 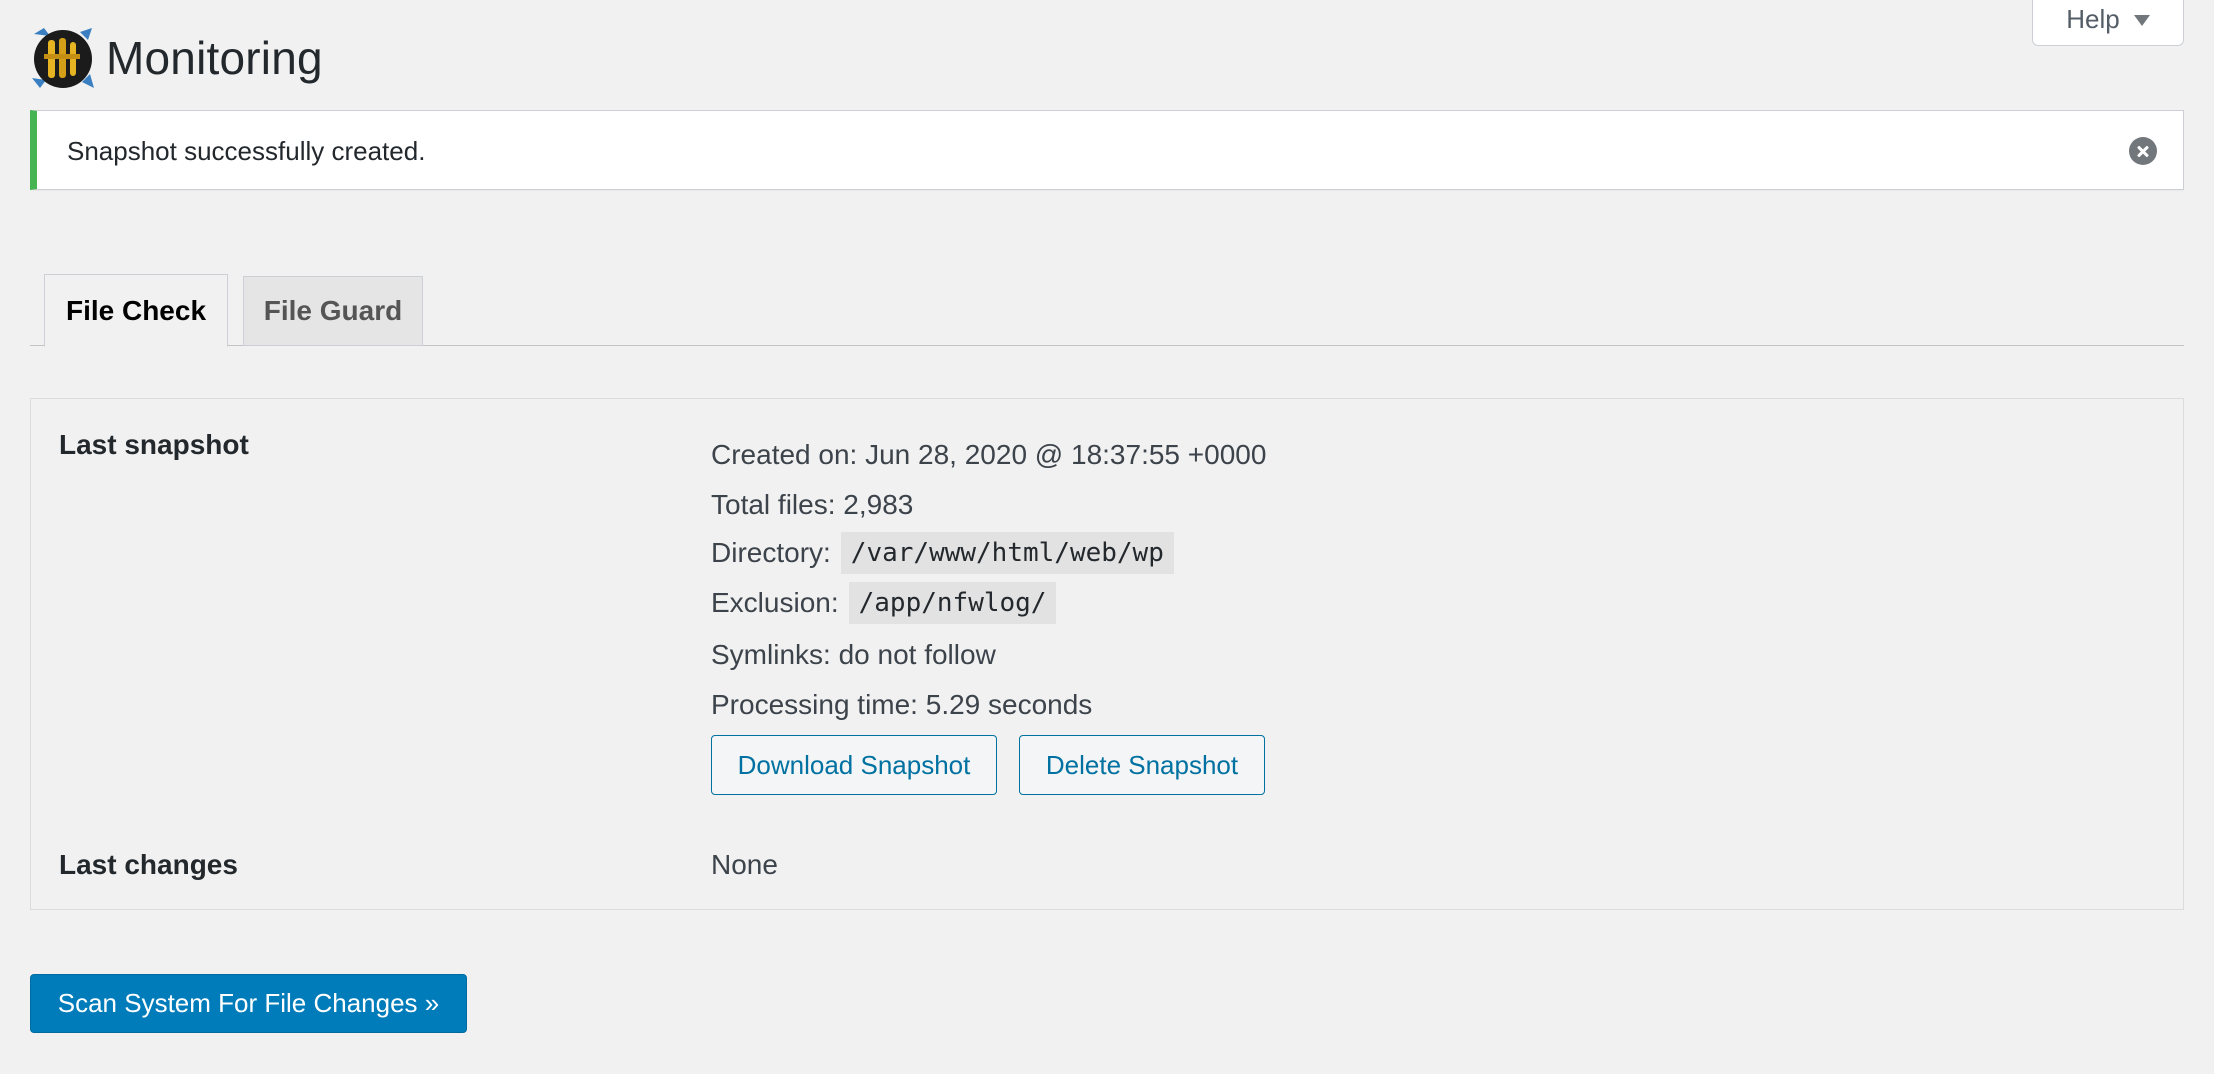 I want to click on processing-time-text: Processing time: 5.29 seconds, so click(x=902, y=704).